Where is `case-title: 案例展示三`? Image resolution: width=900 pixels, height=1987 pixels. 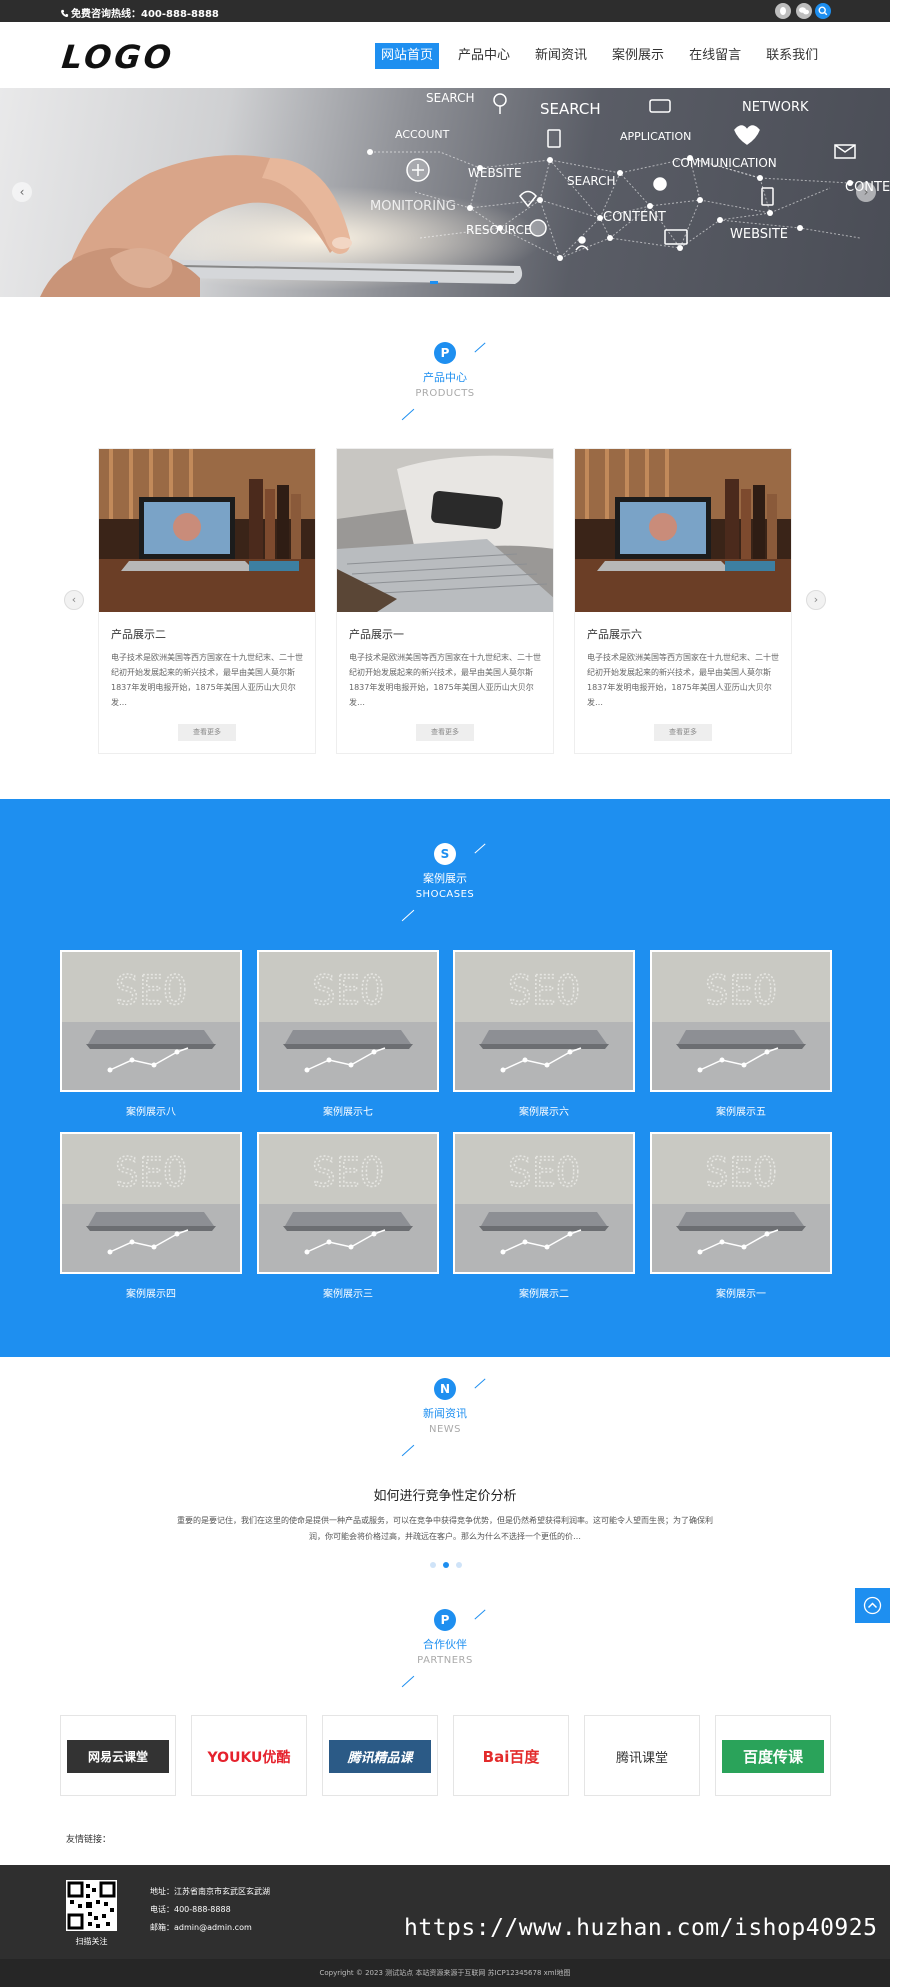 case-title: 案例展示三 is located at coordinates (348, 1292).